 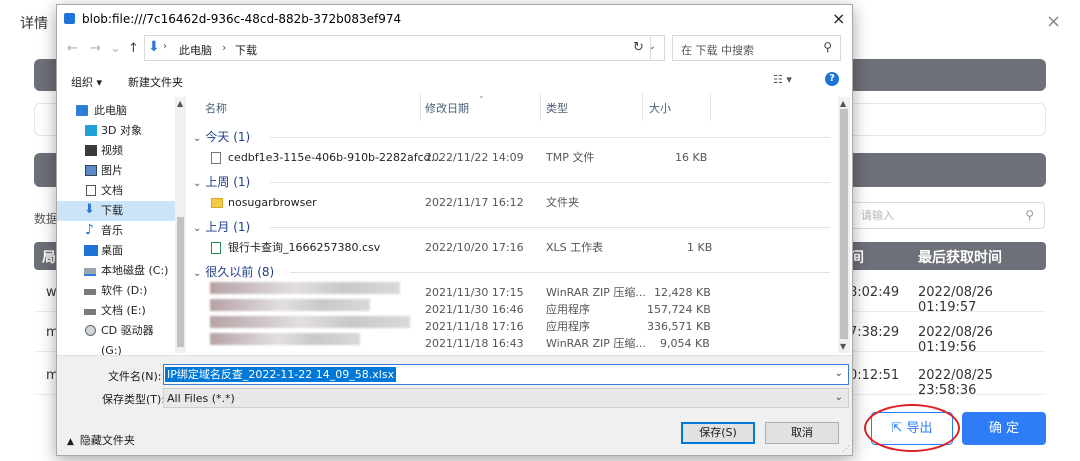 I want to click on tree-item-drive-e: 文档 (E:), so click(x=116, y=311).